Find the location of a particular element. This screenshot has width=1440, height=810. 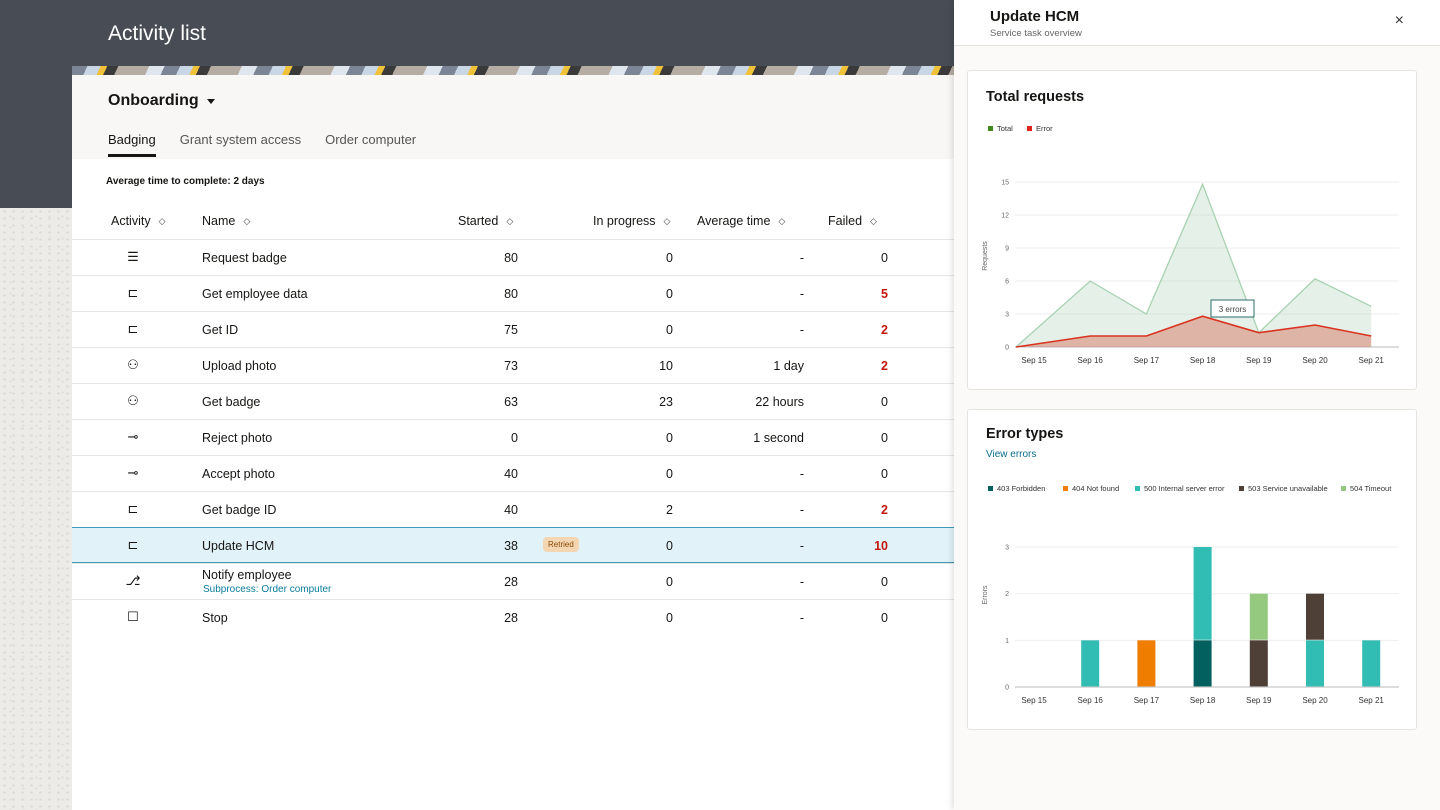

column-header-1: Name ◇ is located at coordinates (226, 221).